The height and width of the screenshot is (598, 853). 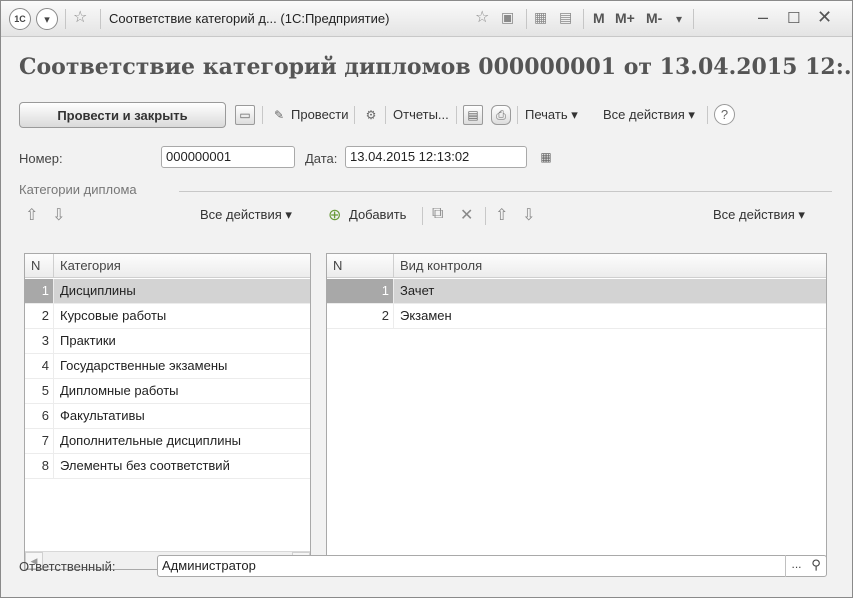 I want to click on logo-icon: 1С, so click(x=20, y=19).